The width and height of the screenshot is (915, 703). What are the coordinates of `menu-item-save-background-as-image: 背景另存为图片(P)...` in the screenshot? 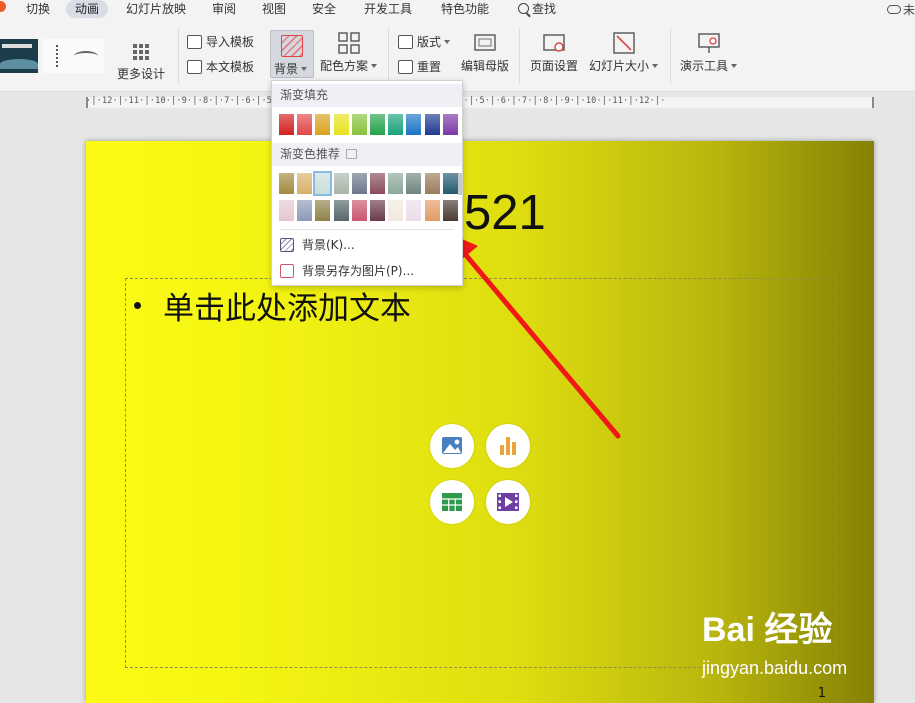 It's located at (369, 271).